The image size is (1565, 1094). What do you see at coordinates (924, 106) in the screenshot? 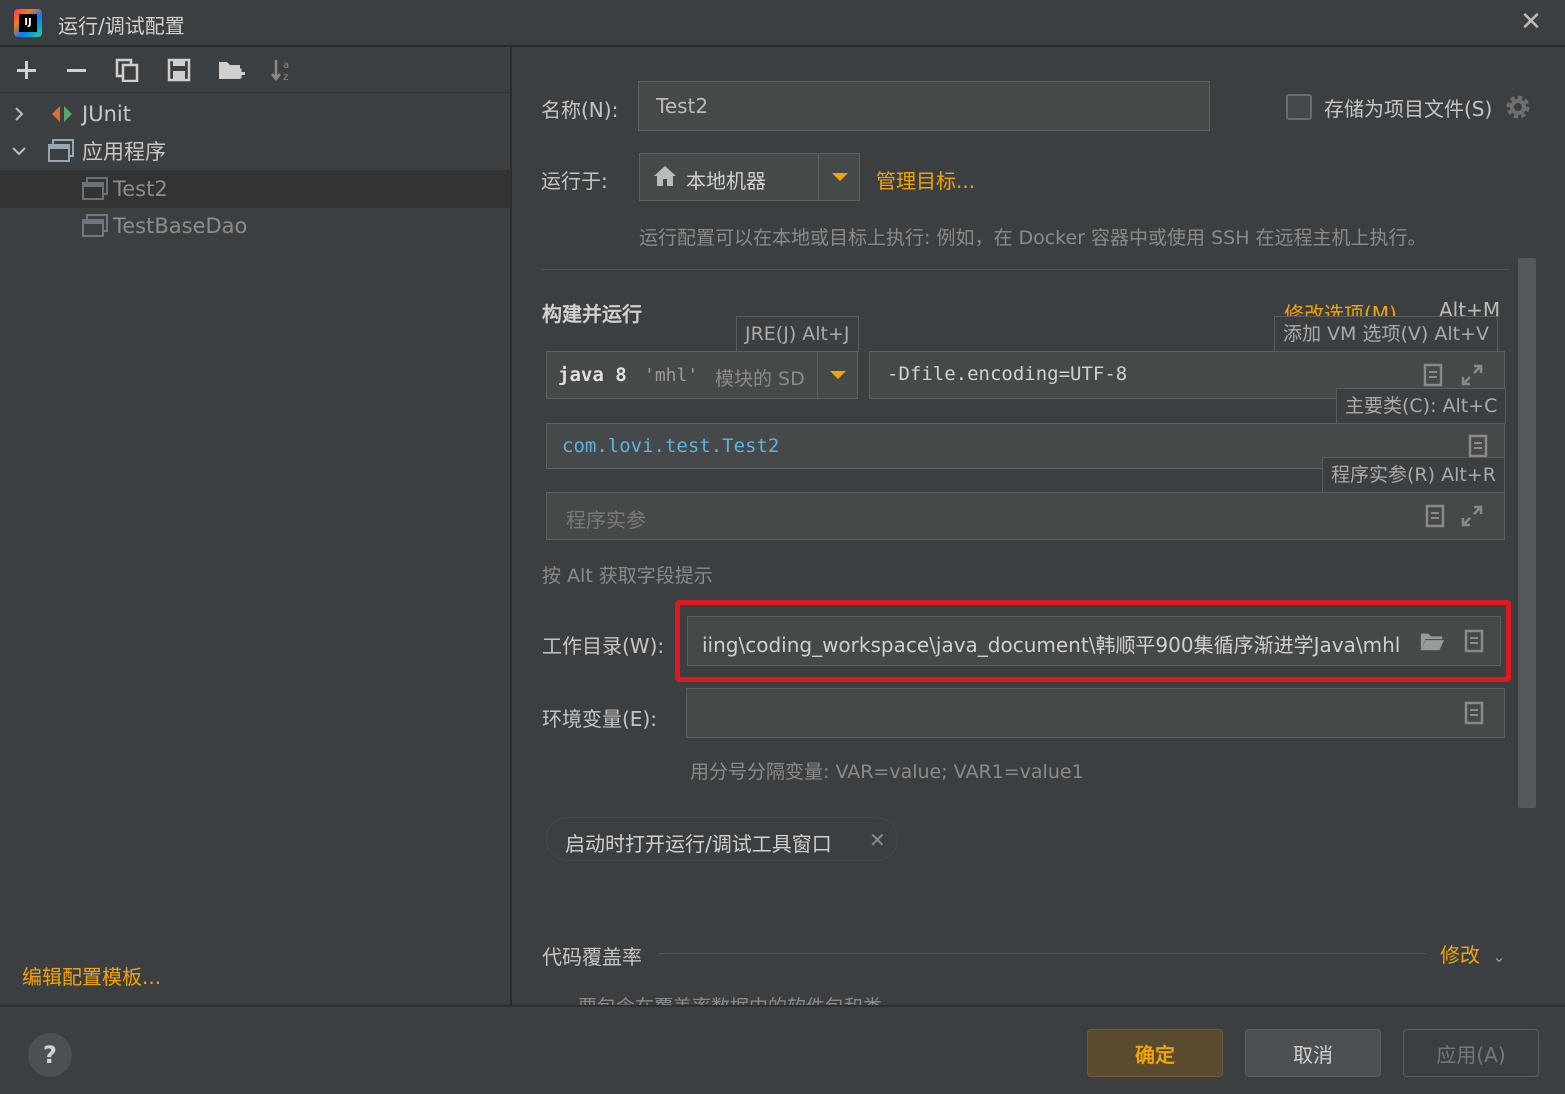
I see `name-input: Test2` at bounding box center [924, 106].